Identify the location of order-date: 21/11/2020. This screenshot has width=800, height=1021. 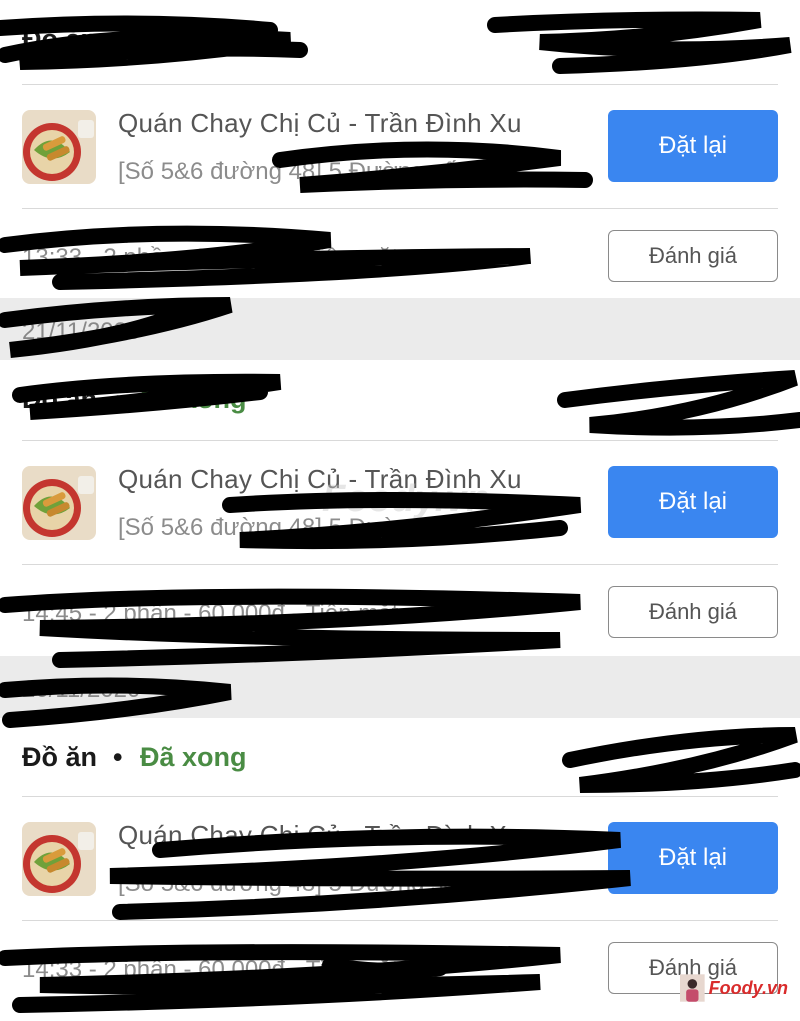
(81, 331).